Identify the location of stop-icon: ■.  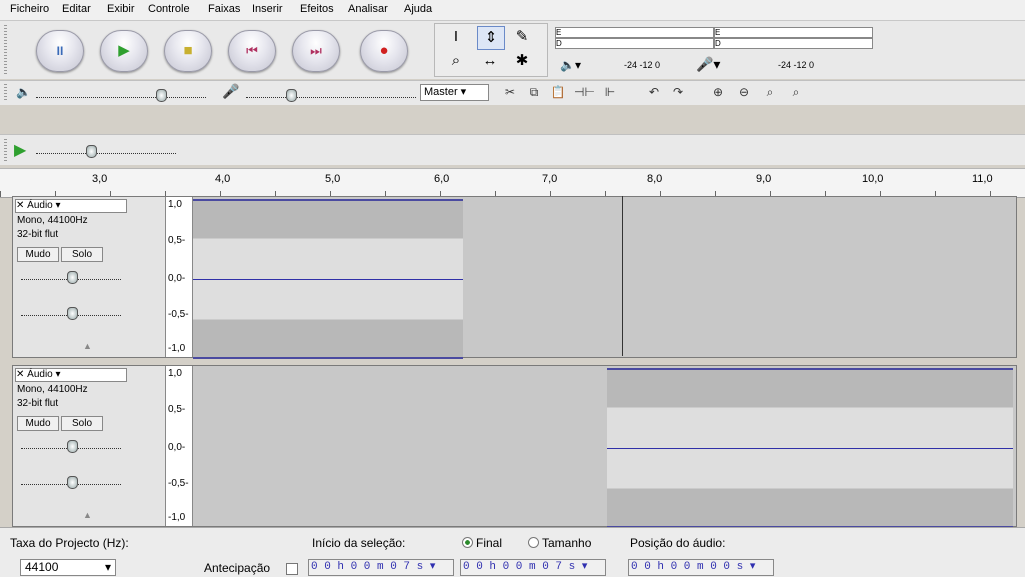
(188, 50).